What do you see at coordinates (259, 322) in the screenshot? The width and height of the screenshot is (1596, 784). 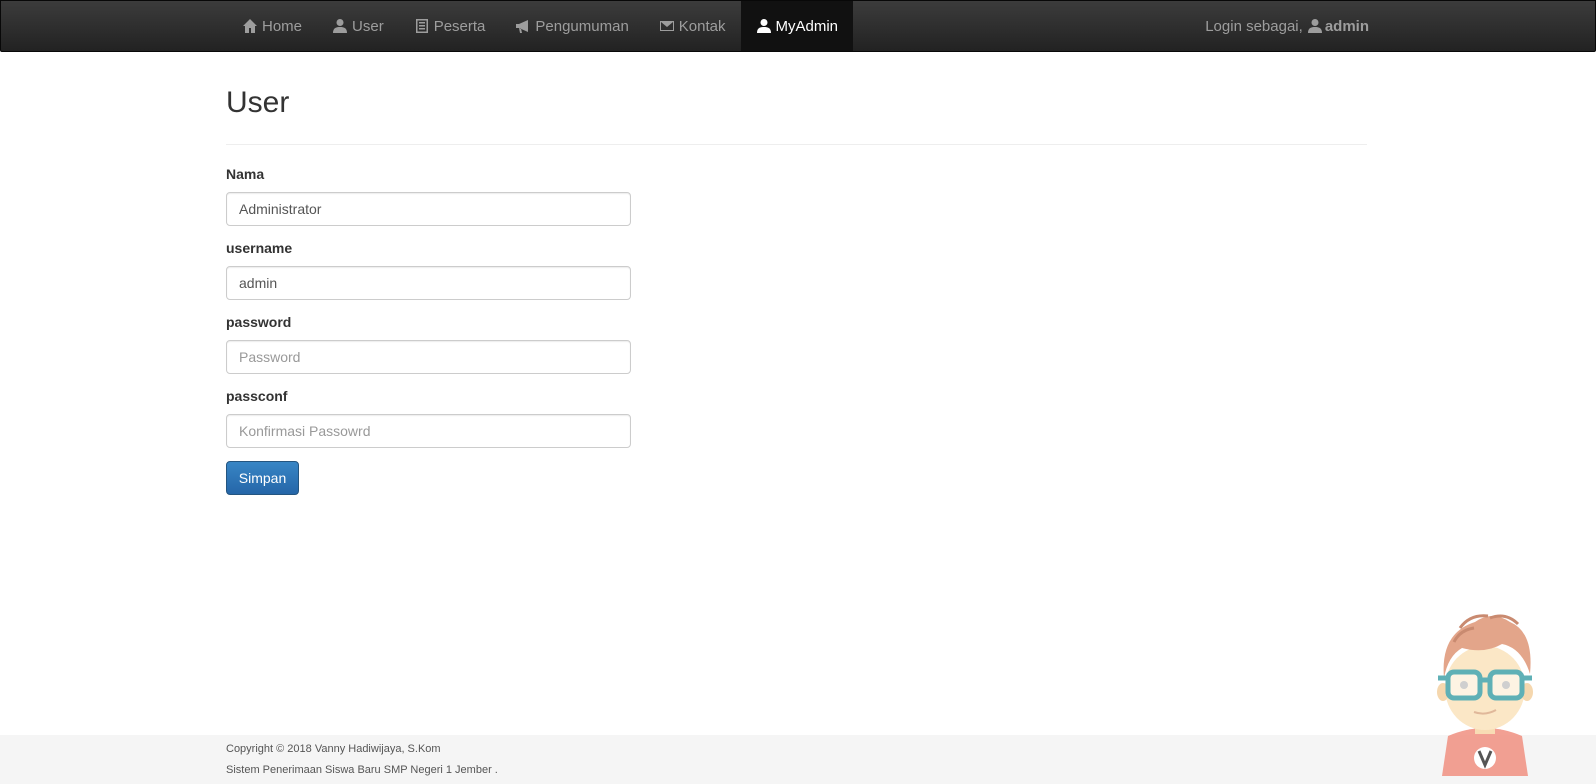 I see `password-label: password` at bounding box center [259, 322].